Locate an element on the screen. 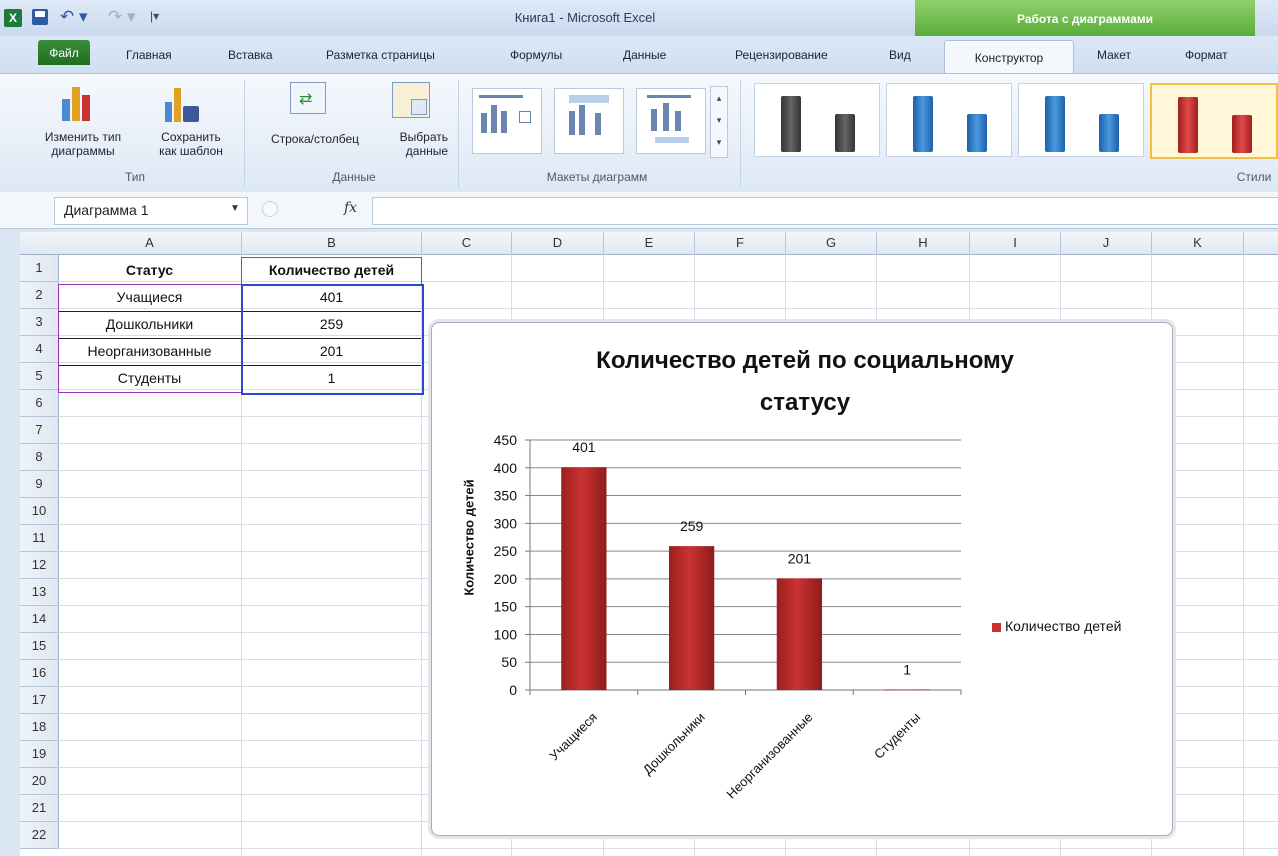  row-header-2: 2 is located at coordinates (39, 295).